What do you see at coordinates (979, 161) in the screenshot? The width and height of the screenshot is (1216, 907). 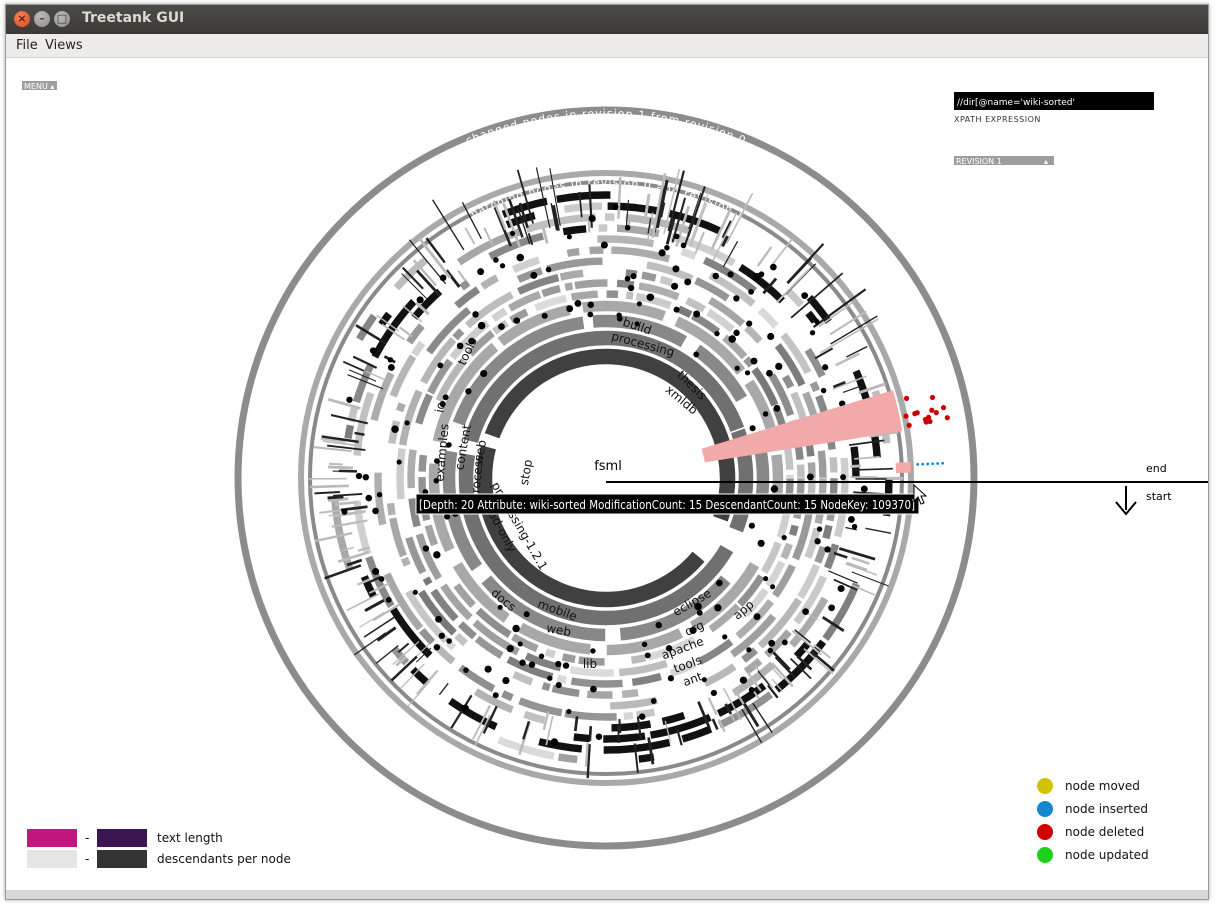 I see `revision-dropdown-label: REVISION 1` at bounding box center [979, 161].